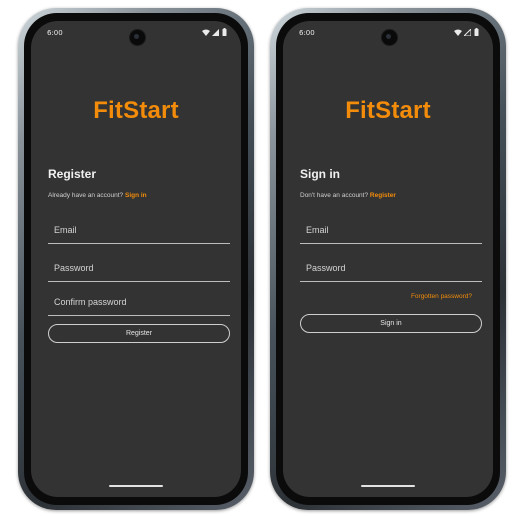 The image size is (520, 516). Describe the element at coordinates (320, 174) in the screenshot. I see `page-title: Sign in` at that location.